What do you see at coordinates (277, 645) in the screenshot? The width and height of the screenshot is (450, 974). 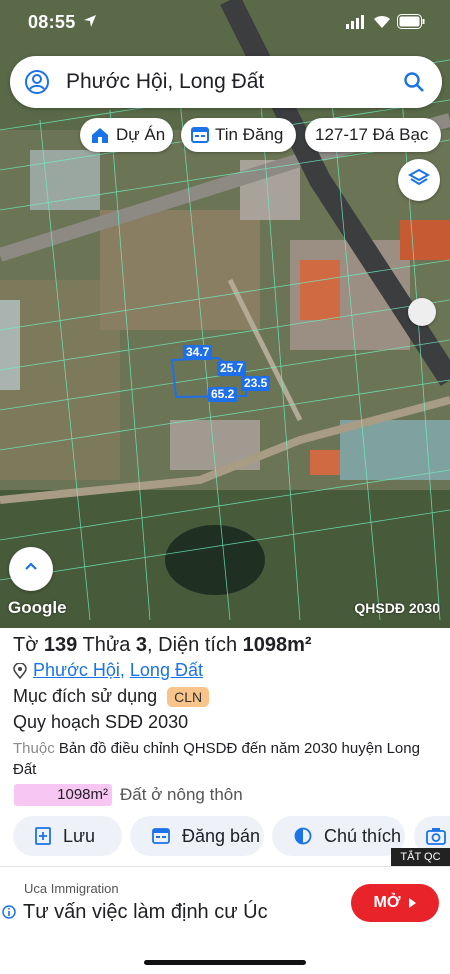 I see `area-value: 1098m²` at bounding box center [277, 645].